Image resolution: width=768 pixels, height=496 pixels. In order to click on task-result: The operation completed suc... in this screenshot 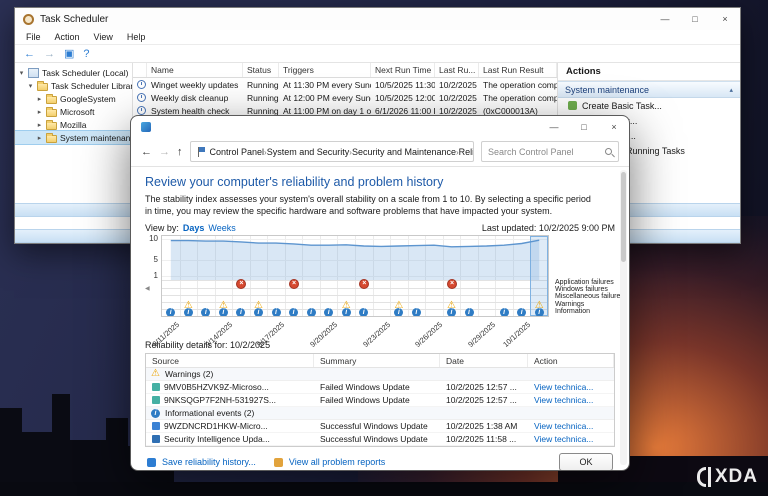, I will do `click(520, 84)`.